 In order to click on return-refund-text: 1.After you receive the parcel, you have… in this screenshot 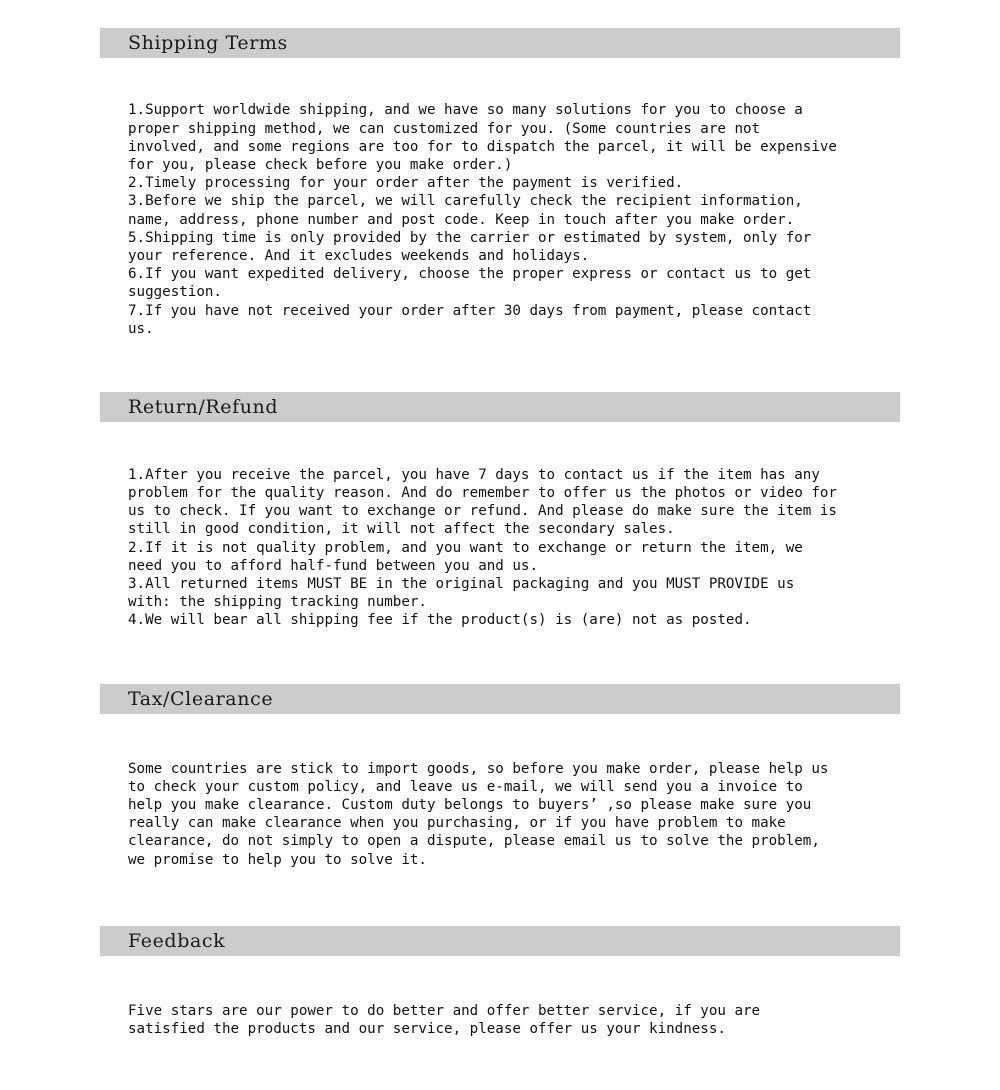, I will do `click(482, 547)`.